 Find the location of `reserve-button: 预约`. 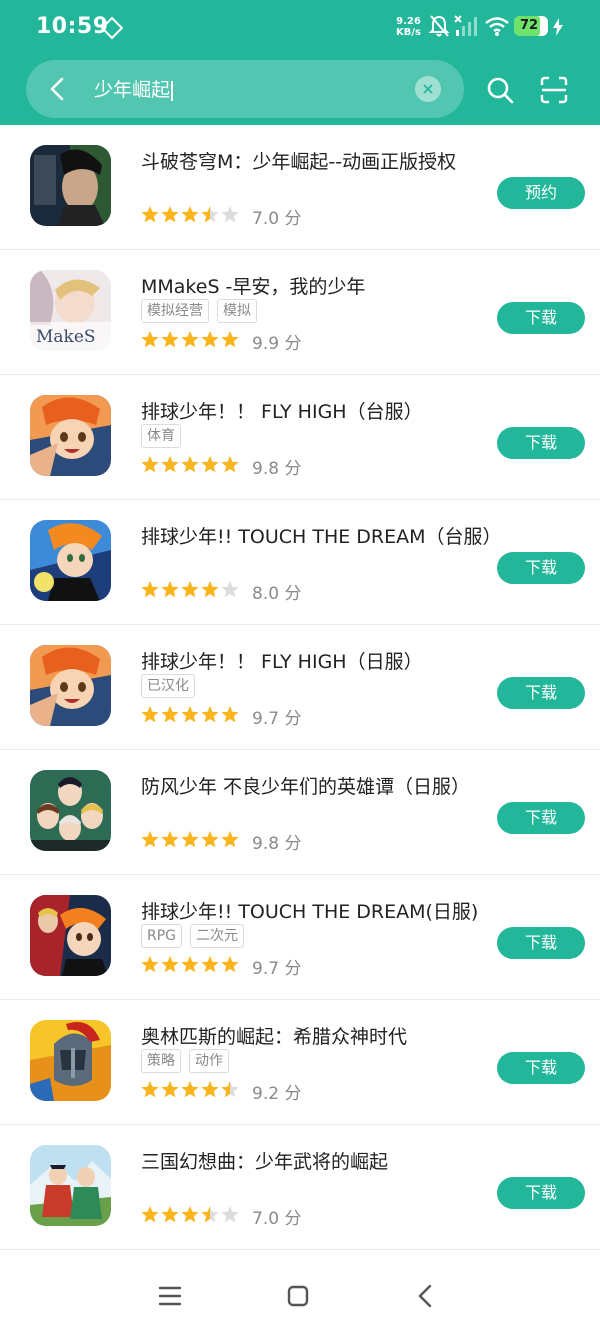

reserve-button: 预约 is located at coordinates (541, 193).